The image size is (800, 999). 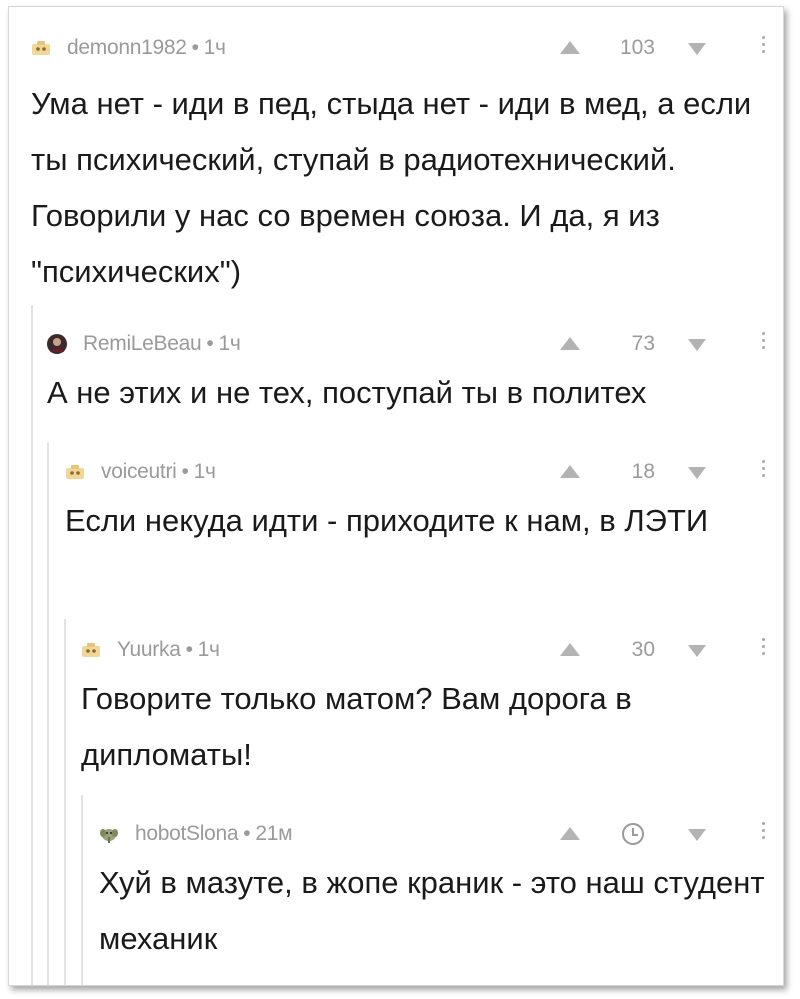 I want to click on comment-author: hobotSlona, so click(x=187, y=834).